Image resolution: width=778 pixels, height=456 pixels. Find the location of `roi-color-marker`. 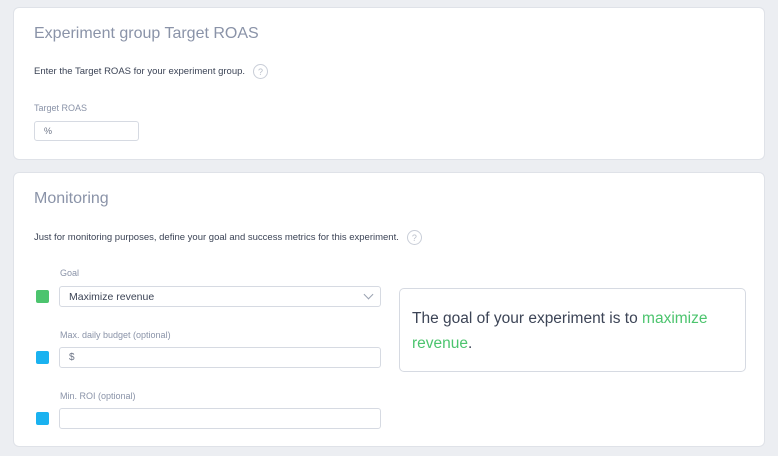

roi-color-marker is located at coordinates (42, 418).